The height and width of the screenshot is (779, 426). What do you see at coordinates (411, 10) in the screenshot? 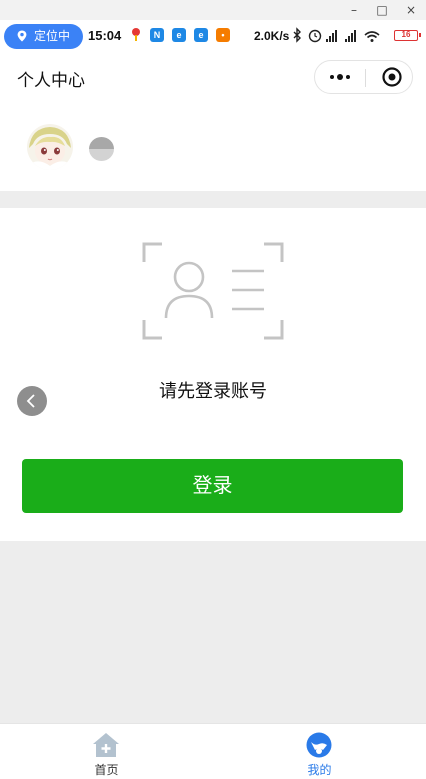
I see `close-window-button: ×` at bounding box center [411, 10].